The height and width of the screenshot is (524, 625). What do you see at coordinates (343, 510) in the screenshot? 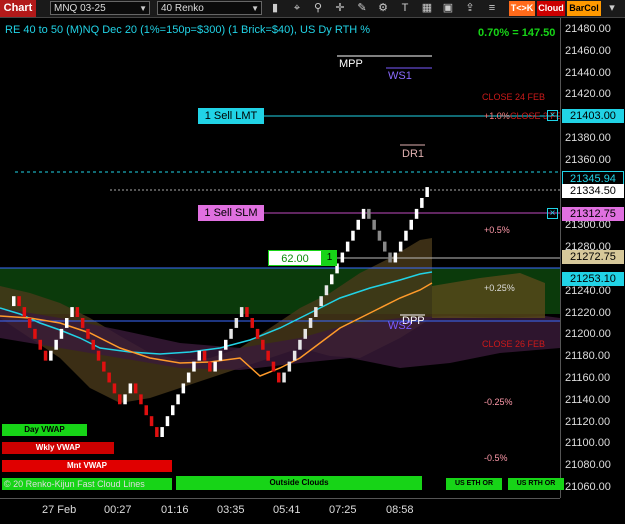
I see `time-tick: 07:25` at bounding box center [343, 510].